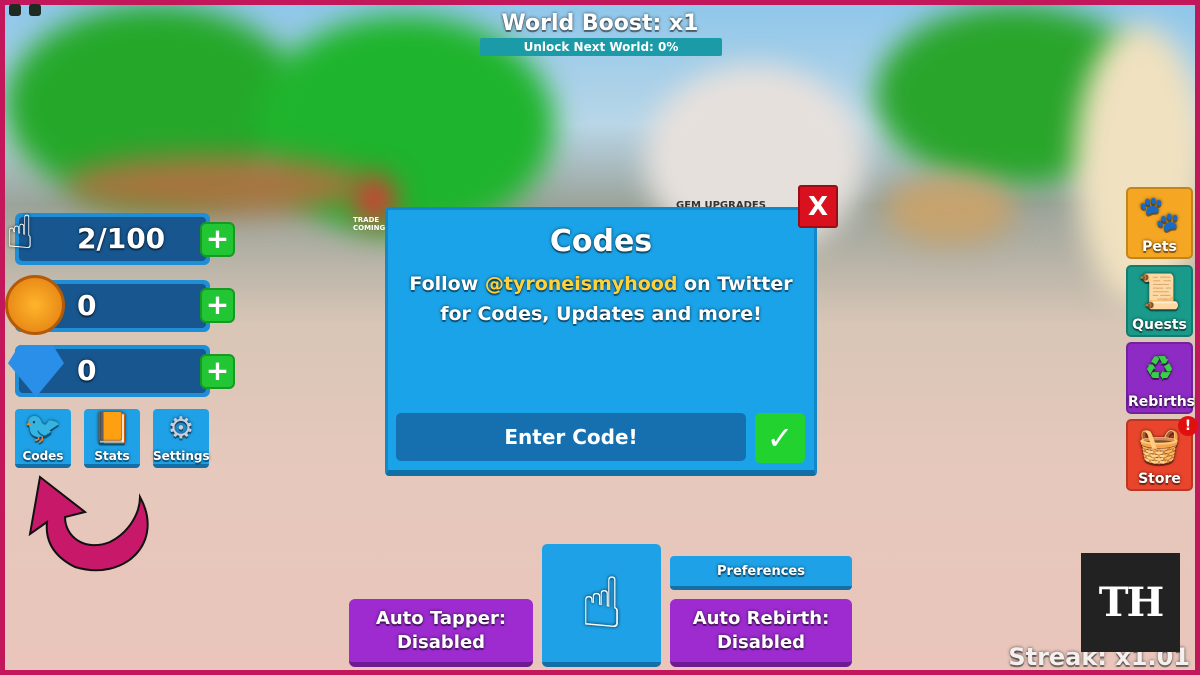 The width and height of the screenshot is (1200, 675). I want to click on clicks-value: 2/100, so click(112, 239).